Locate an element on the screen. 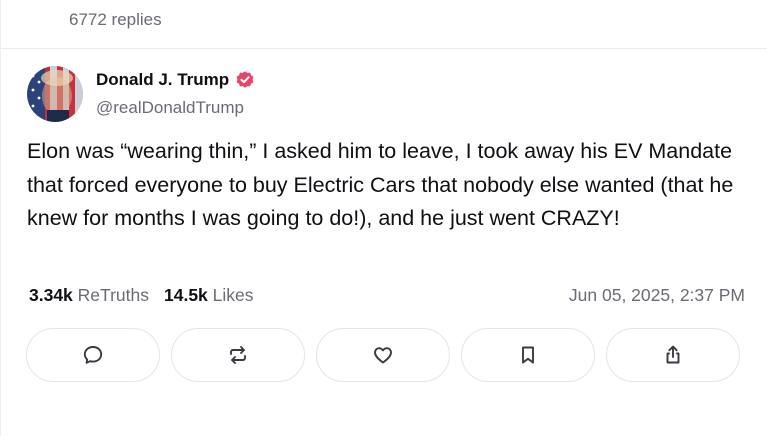 This screenshot has width=767, height=436. divider is located at coordinates (384, 48).